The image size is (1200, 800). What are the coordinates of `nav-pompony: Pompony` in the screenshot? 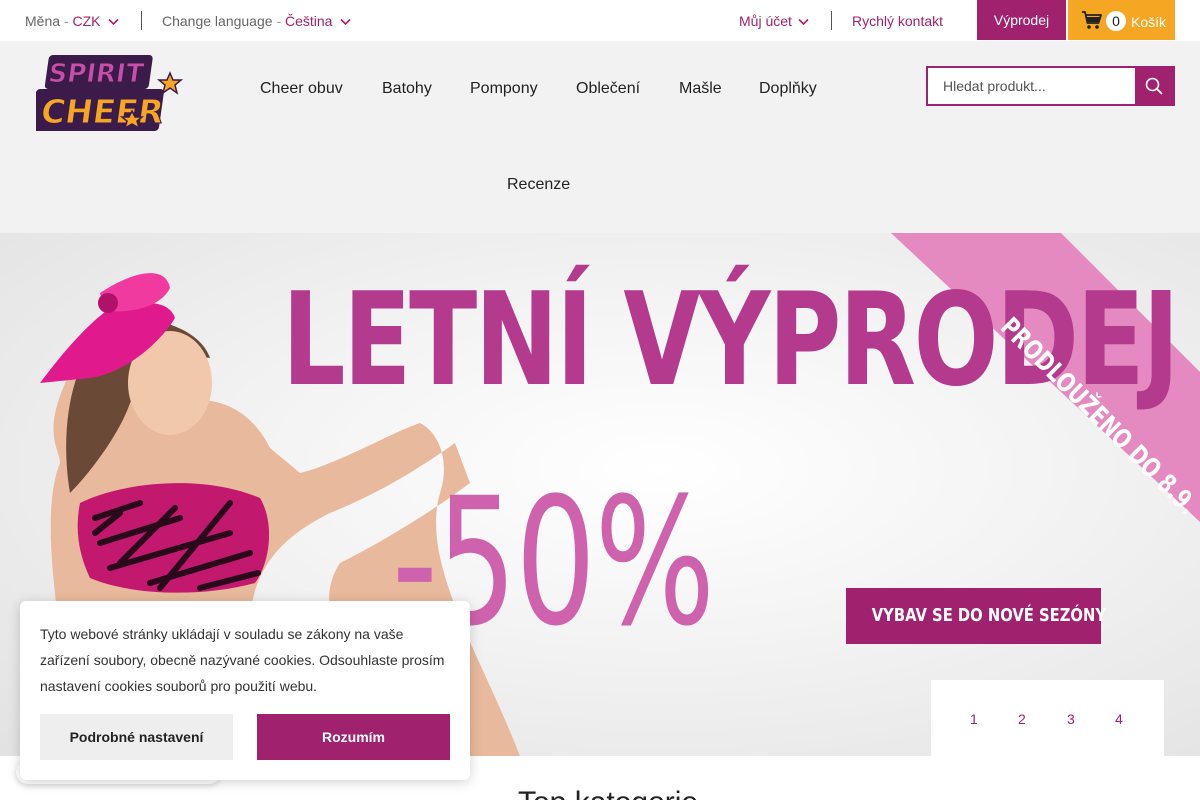 It's located at (504, 89).